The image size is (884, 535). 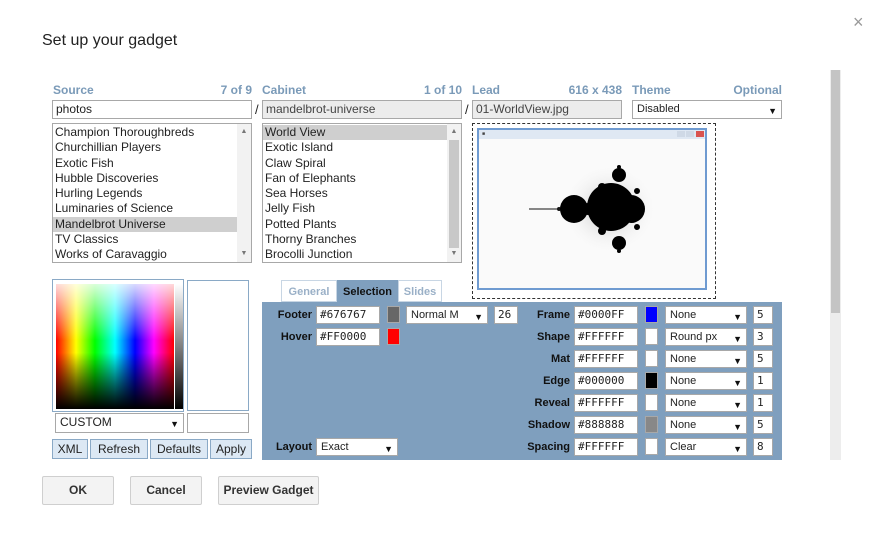 I want to click on lead-input: 01-WorldView.jpg, so click(x=547, y=109).